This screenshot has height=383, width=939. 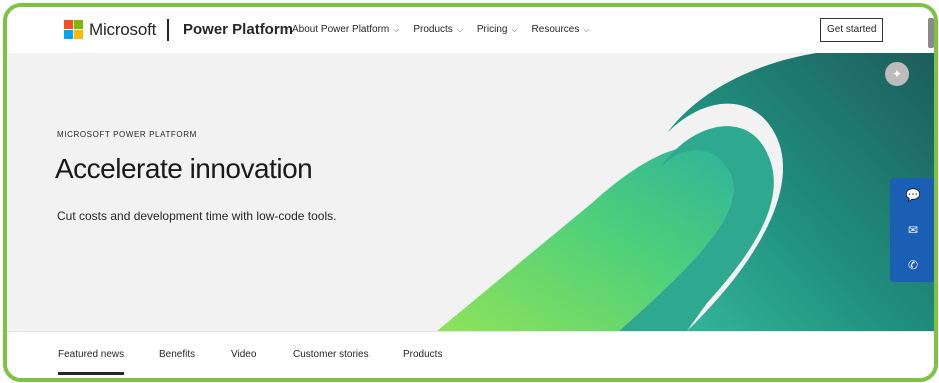 I want to click on contact-rail: 💬 ✉ ✆, so click(x=912, y=230).